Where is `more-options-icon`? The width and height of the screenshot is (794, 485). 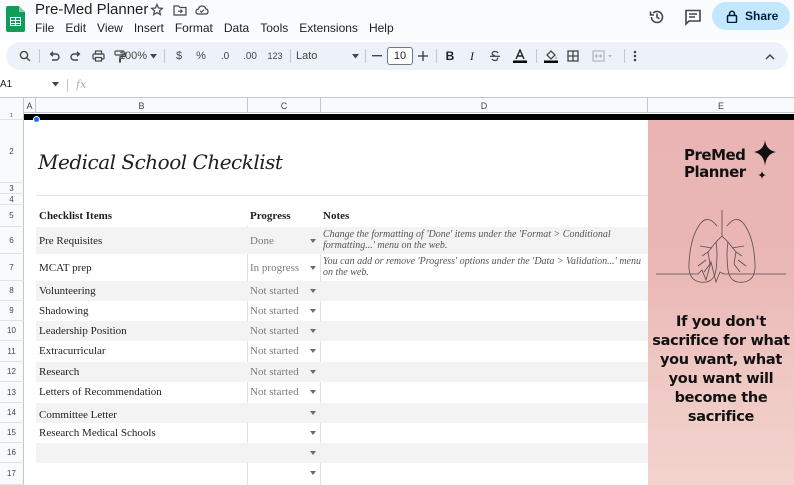
more-options-icon is located at coordinates (635, 56).